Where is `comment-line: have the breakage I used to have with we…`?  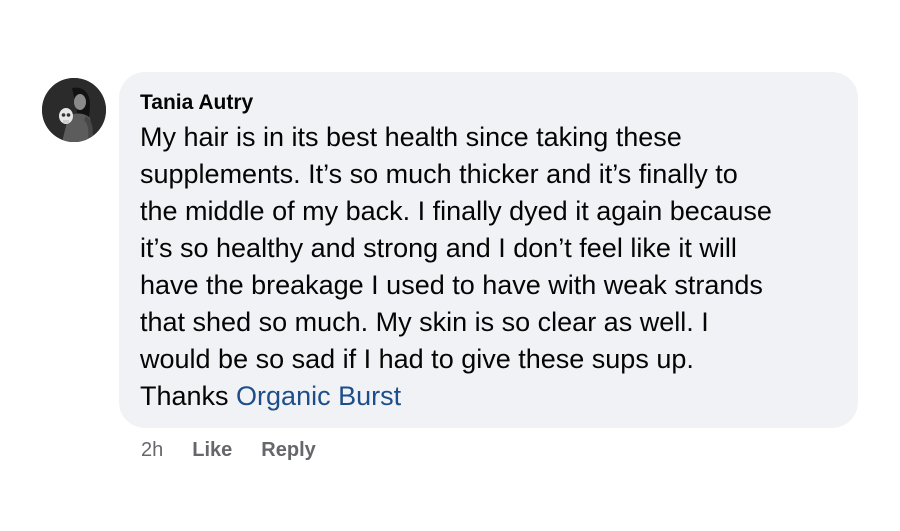
comment-line: have the breakage I used to have with we… is located at coordinates (451, 285).